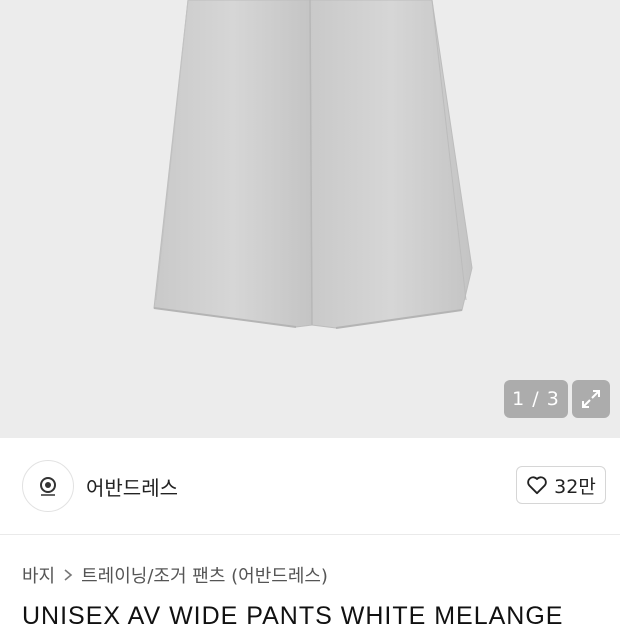 The height and width of the screenshot is (631, 620). I want to click on product-title: UNISEX AV WIDE PANTS WHITE MELANGE, so click(293, 616).